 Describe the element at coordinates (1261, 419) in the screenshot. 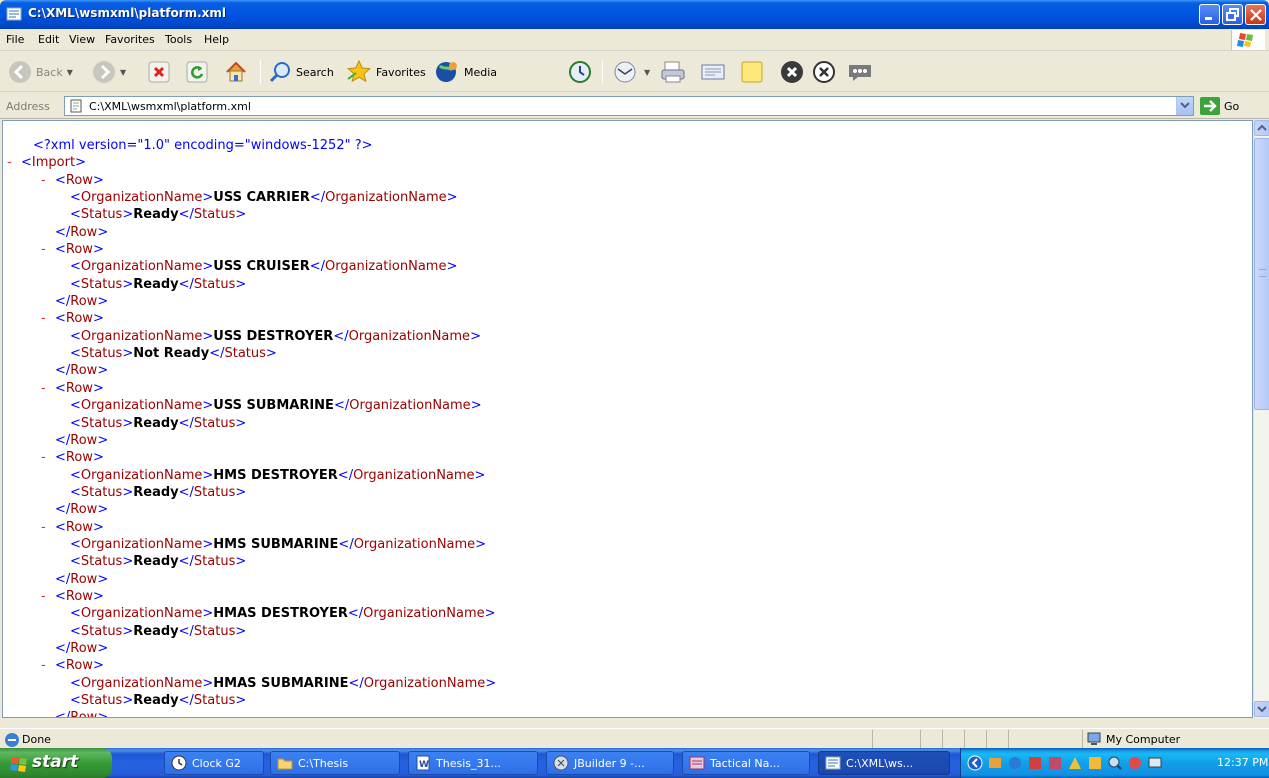

I see `vertical-scrollbar` at that location.